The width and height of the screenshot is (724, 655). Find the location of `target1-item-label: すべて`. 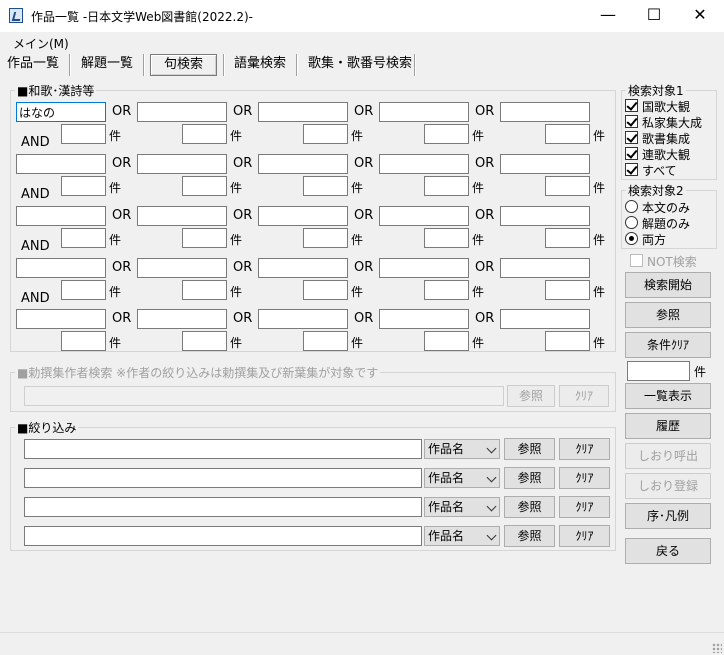

target1-item-label: すべて is located at coordinates (659, 171).